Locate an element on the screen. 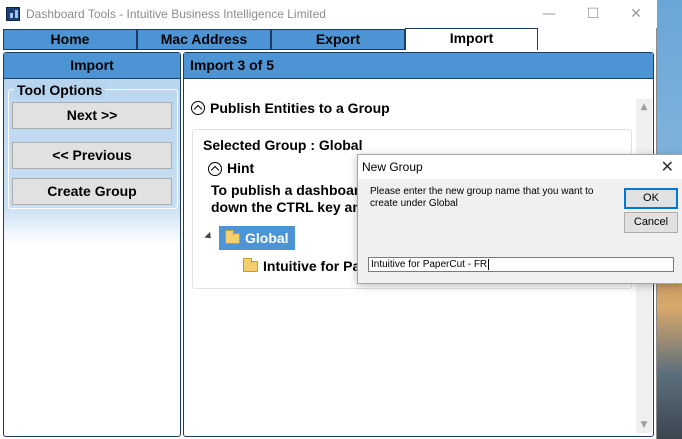 The width and height of the screenshot is (682, 439). previous-button: << Previous is located at coordinates (92, 155).